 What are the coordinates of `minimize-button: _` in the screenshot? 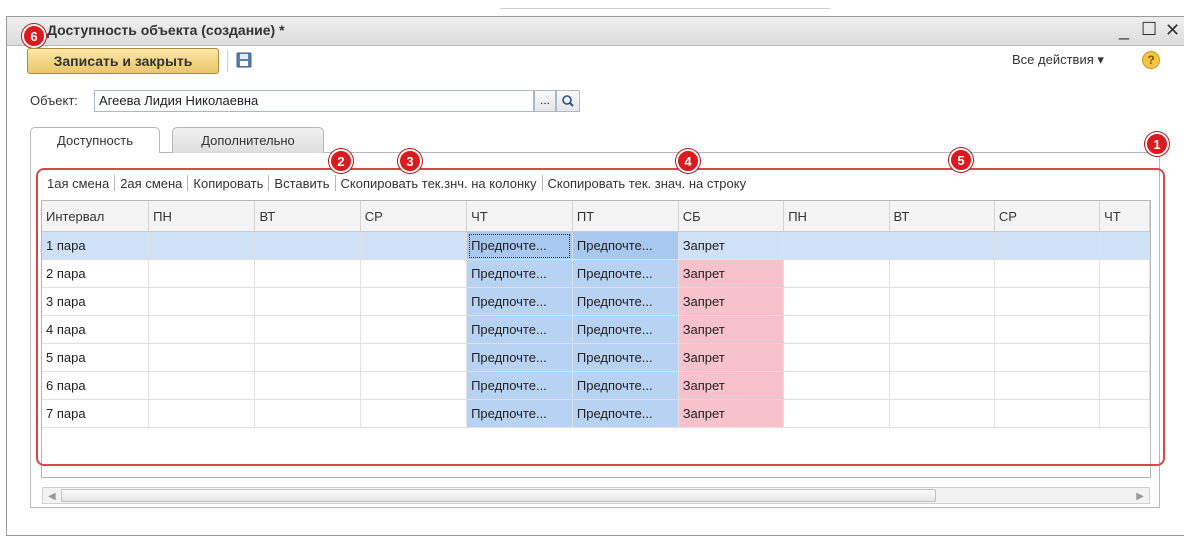 It's located at (1124, 30).